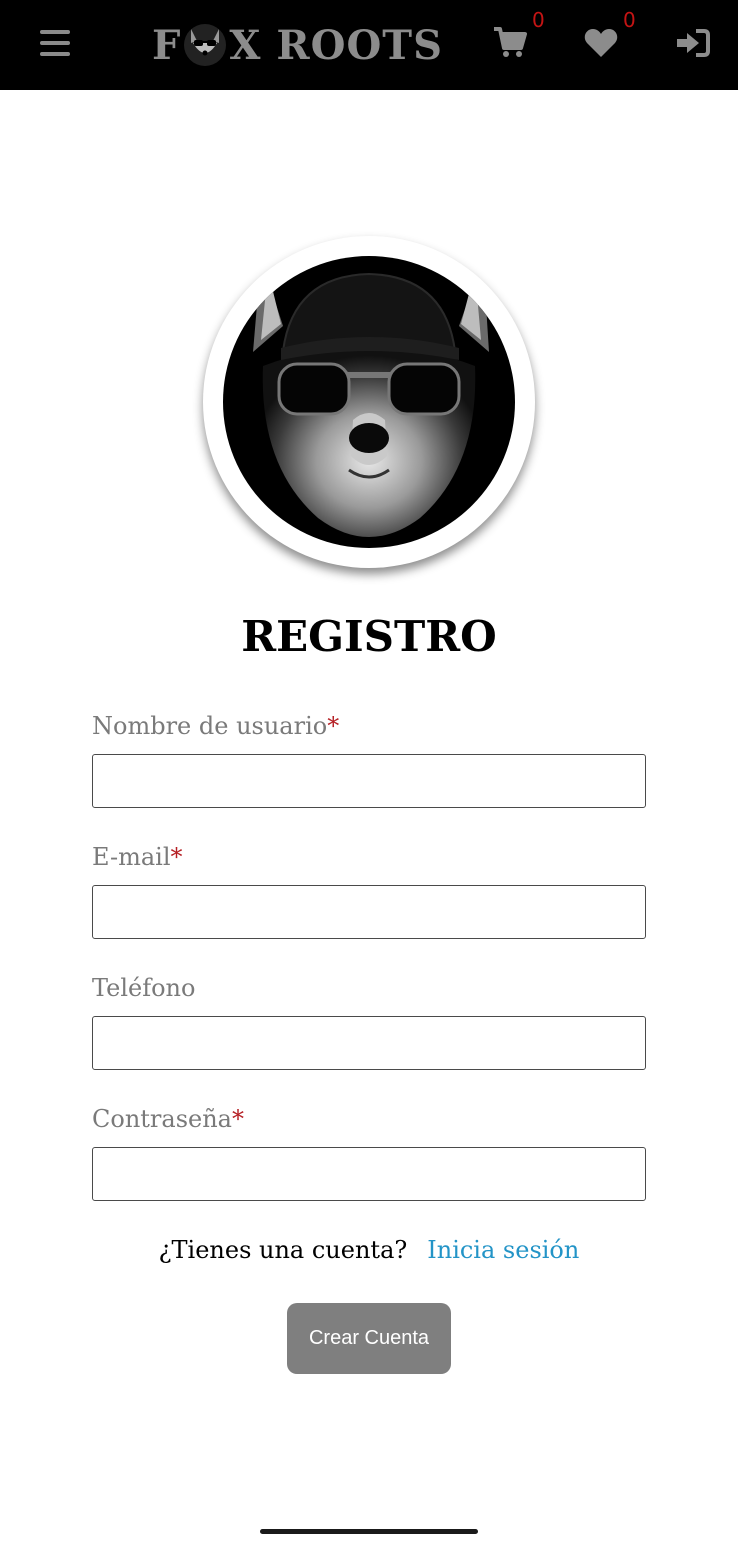 This screenshot has height=1544, width=738. Describe the element at coordinates (336, 45) in the screenshot. I see `brand-text-right: X ROOTS` at that location.